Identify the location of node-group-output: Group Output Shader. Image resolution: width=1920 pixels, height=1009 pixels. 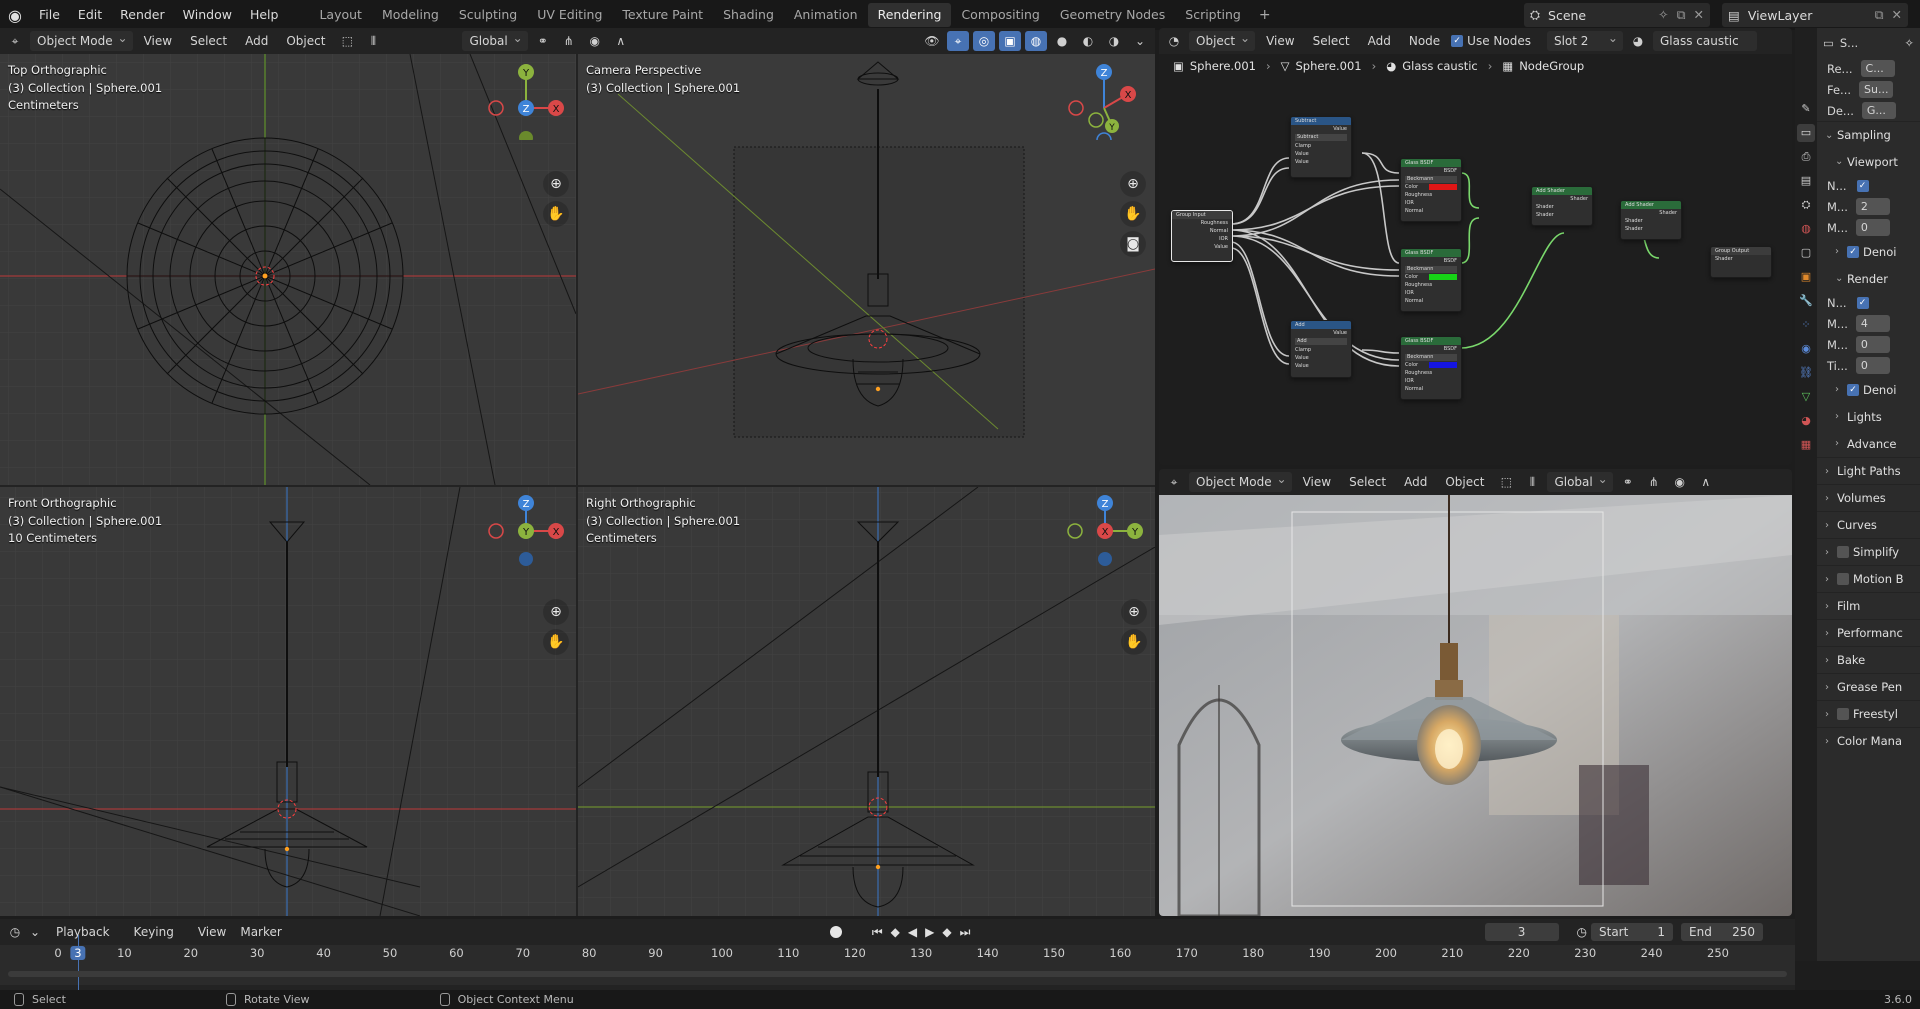
(1741, 262).